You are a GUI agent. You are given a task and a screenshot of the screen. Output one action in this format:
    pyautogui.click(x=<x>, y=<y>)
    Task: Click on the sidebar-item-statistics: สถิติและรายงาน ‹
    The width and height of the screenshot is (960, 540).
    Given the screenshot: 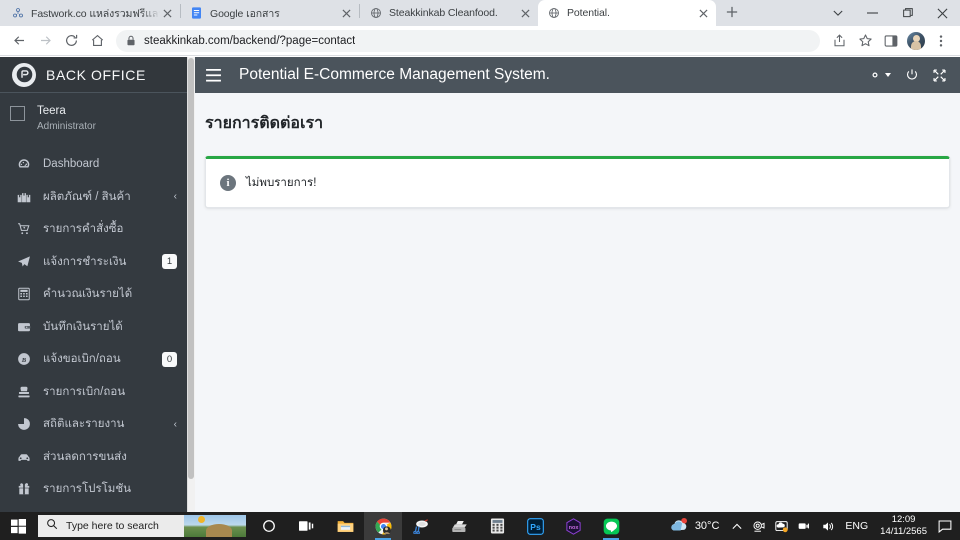 What is the action you would take?
    pyautogui.click(x=93, y=424)
    